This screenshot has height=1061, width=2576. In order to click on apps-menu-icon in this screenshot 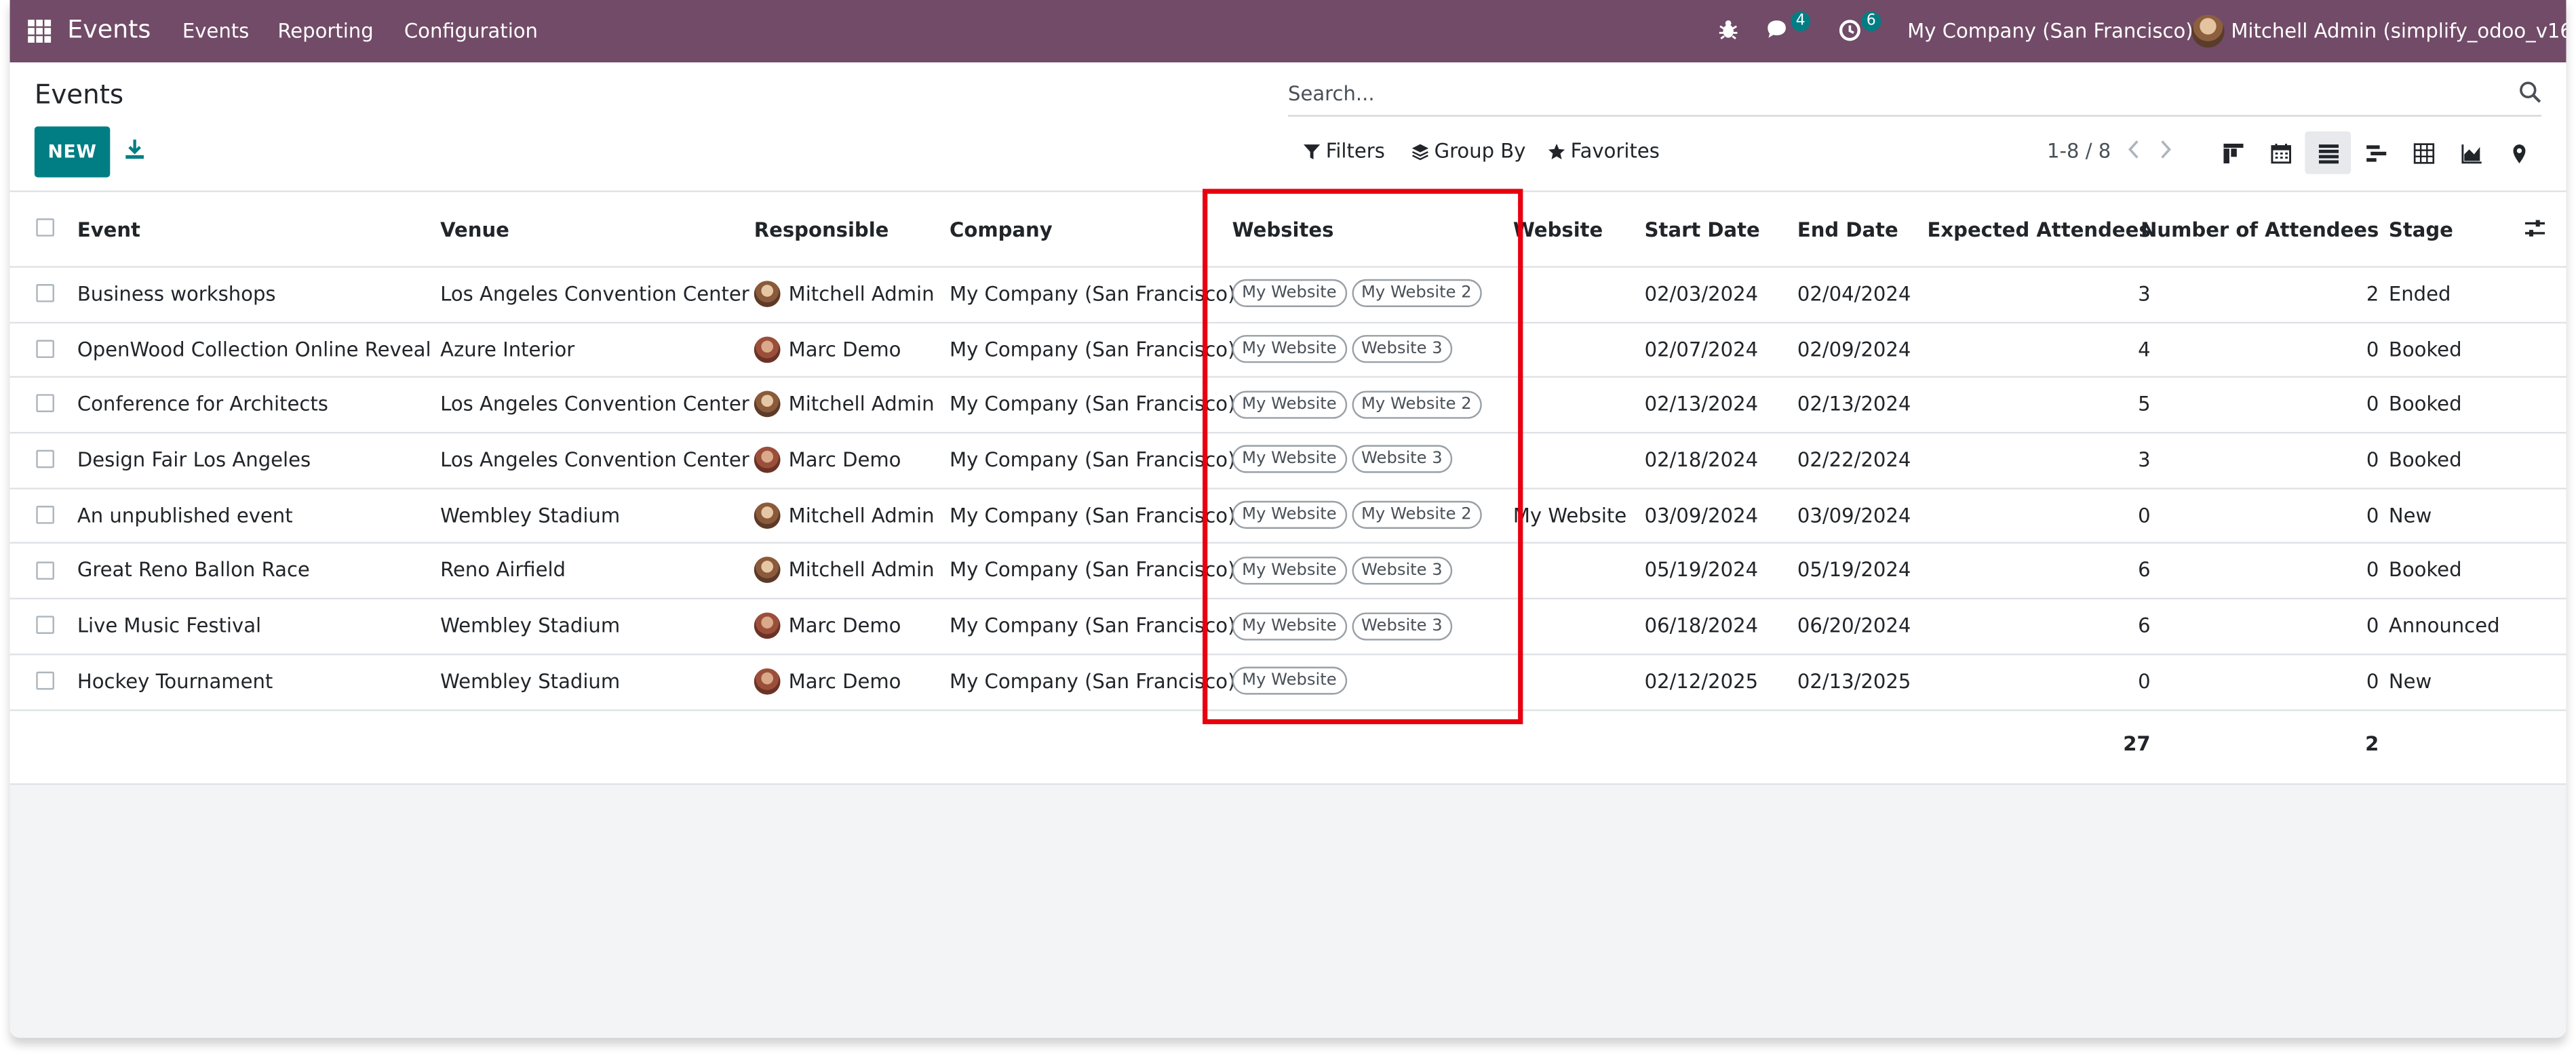, I will do `click(40, 31)`.